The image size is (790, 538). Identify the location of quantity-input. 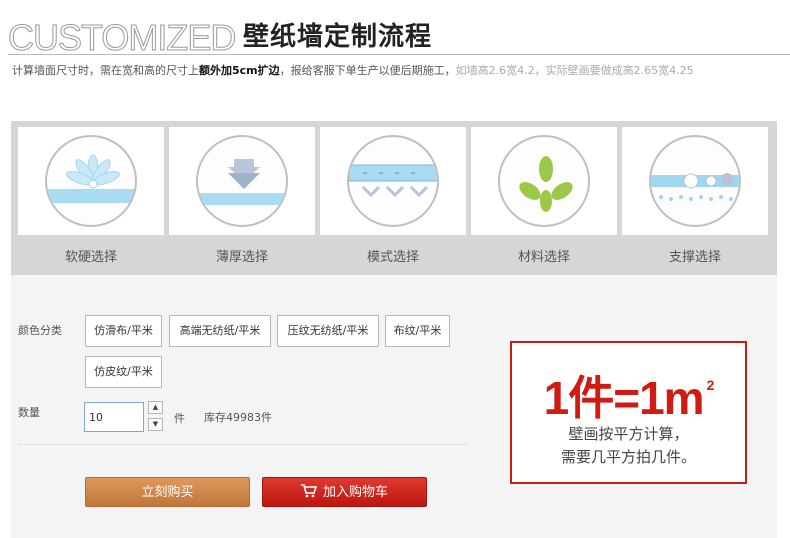
(114, 417).